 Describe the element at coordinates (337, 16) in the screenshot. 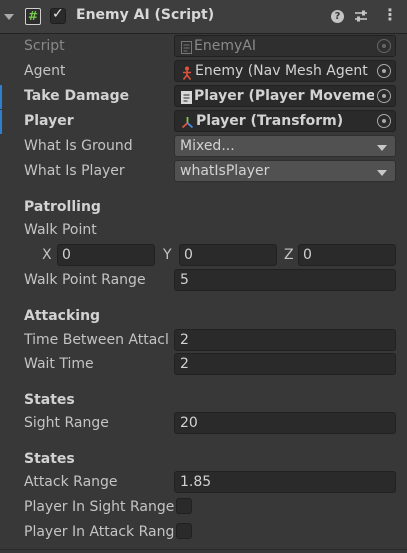

I see `help-icon: ?` at that location.